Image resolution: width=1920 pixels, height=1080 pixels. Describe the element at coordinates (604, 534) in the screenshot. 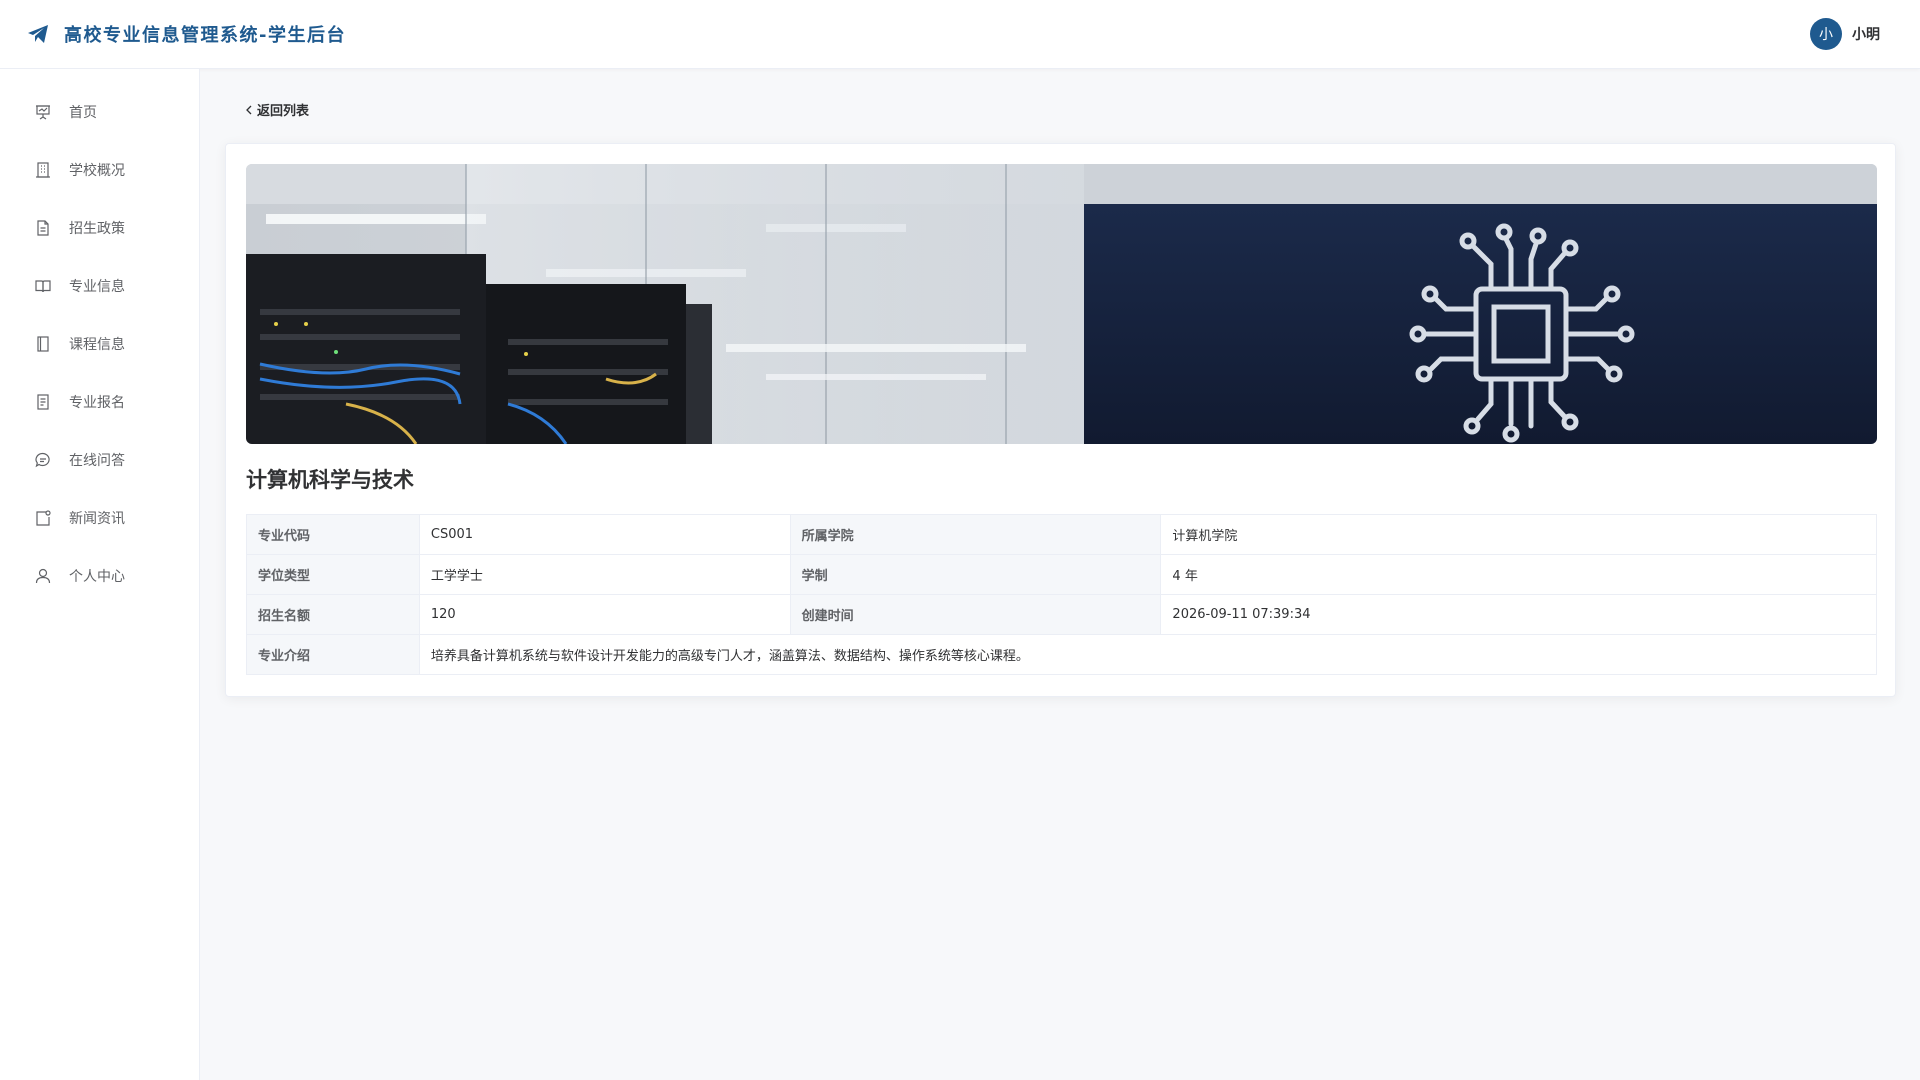

I see `code-value: CS001` at that location.